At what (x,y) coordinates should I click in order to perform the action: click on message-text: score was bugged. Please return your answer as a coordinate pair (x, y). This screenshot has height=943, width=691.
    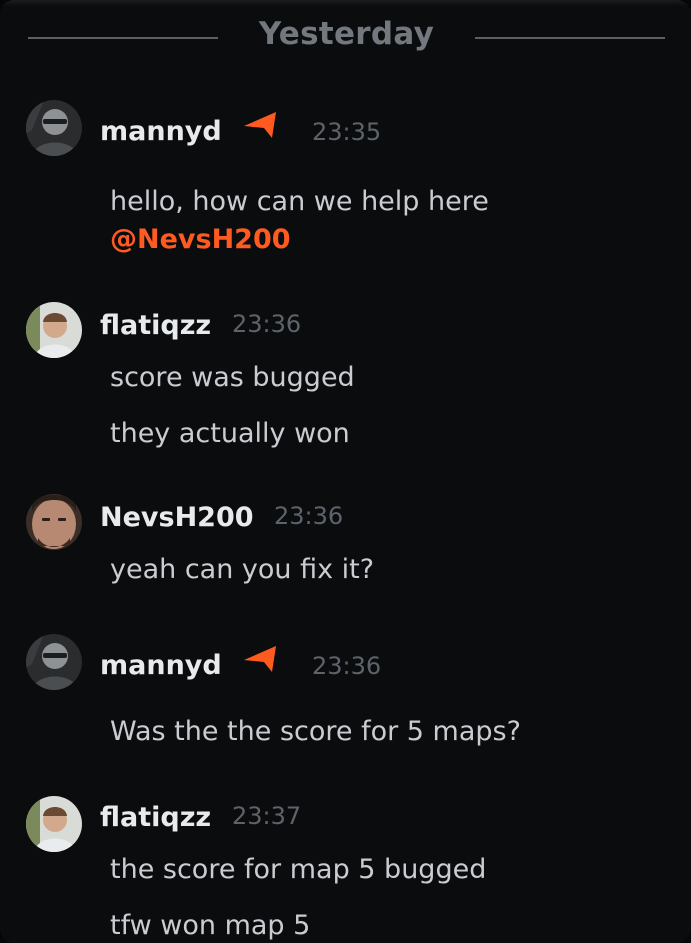
    Looking at the image, I should click on (232, 377).